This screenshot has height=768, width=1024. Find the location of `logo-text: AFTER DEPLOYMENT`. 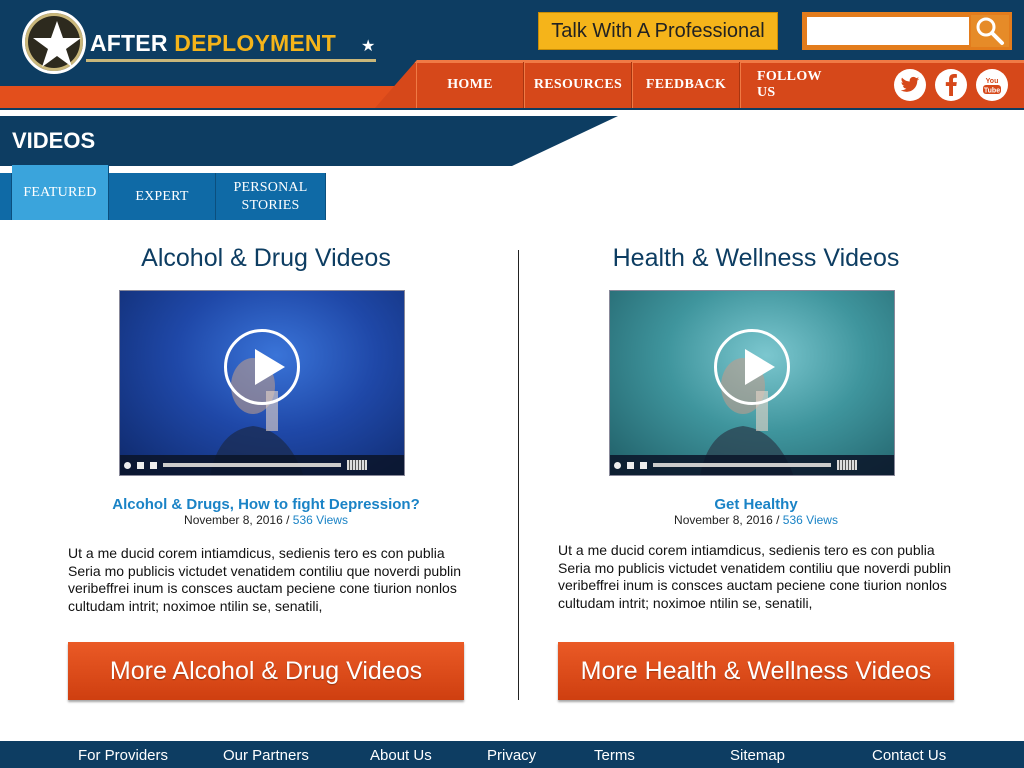

logo-text: AFTER DEPLOYMENT is located at coordinates (213, 43).